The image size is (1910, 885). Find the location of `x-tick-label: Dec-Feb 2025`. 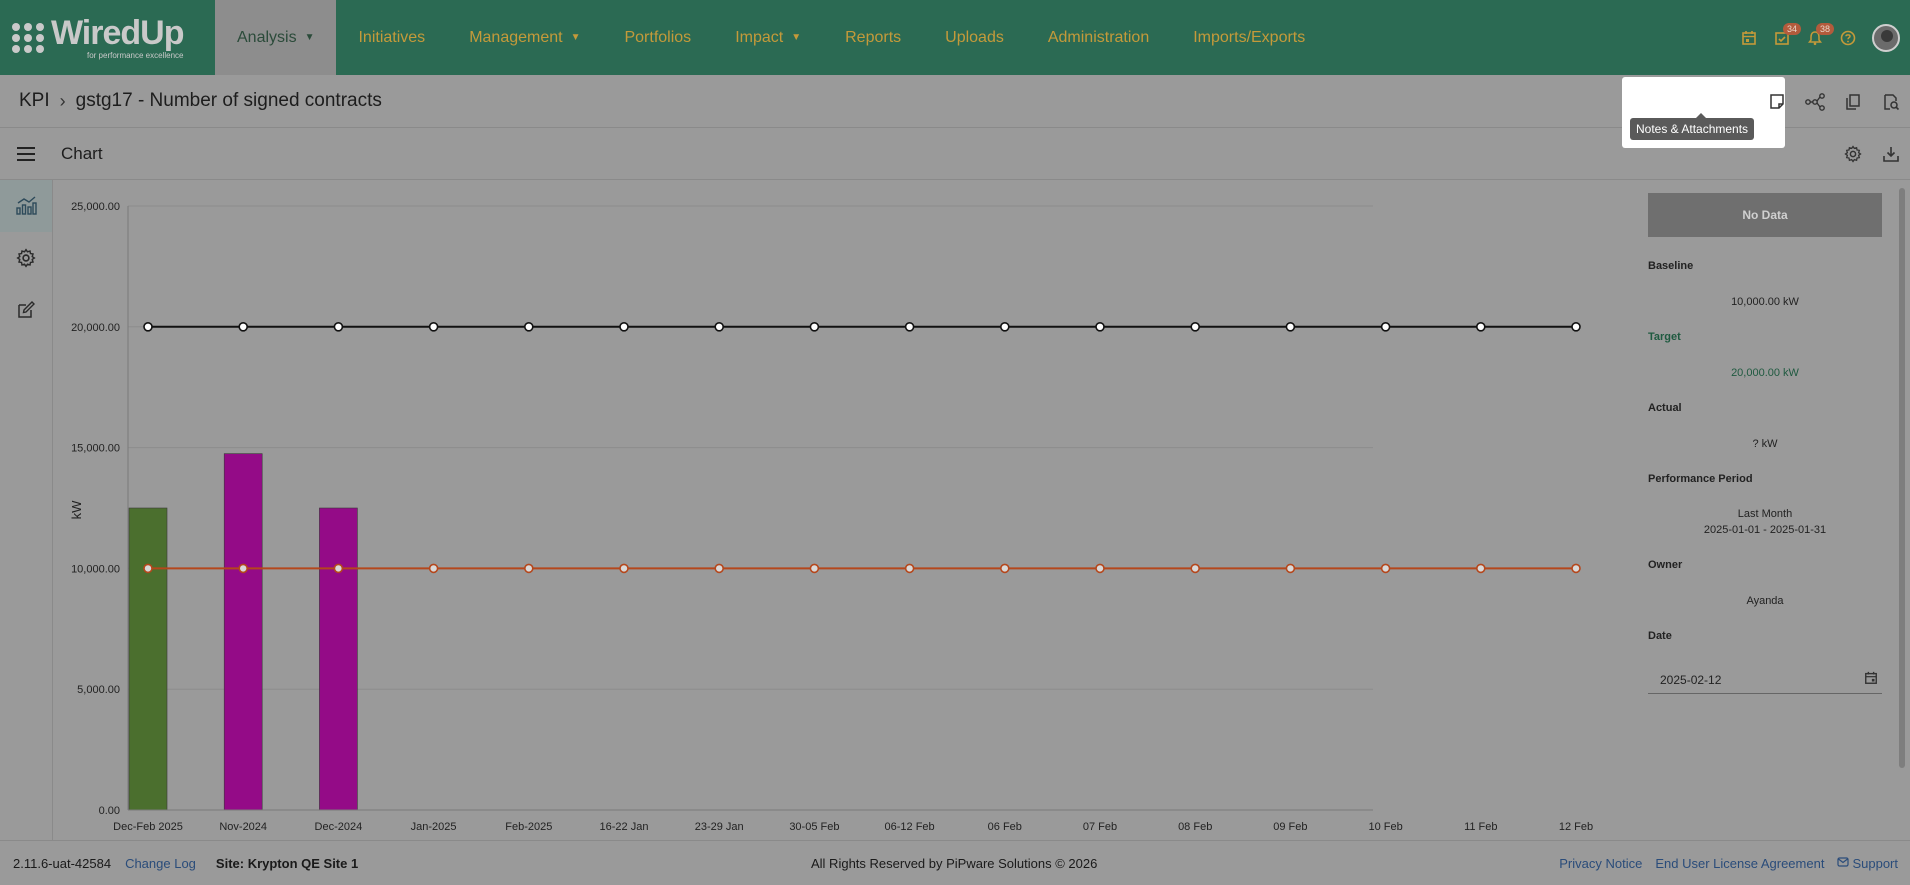

x-tick-label: Dec-Feb 2025 is located at coordinates (148, 827).